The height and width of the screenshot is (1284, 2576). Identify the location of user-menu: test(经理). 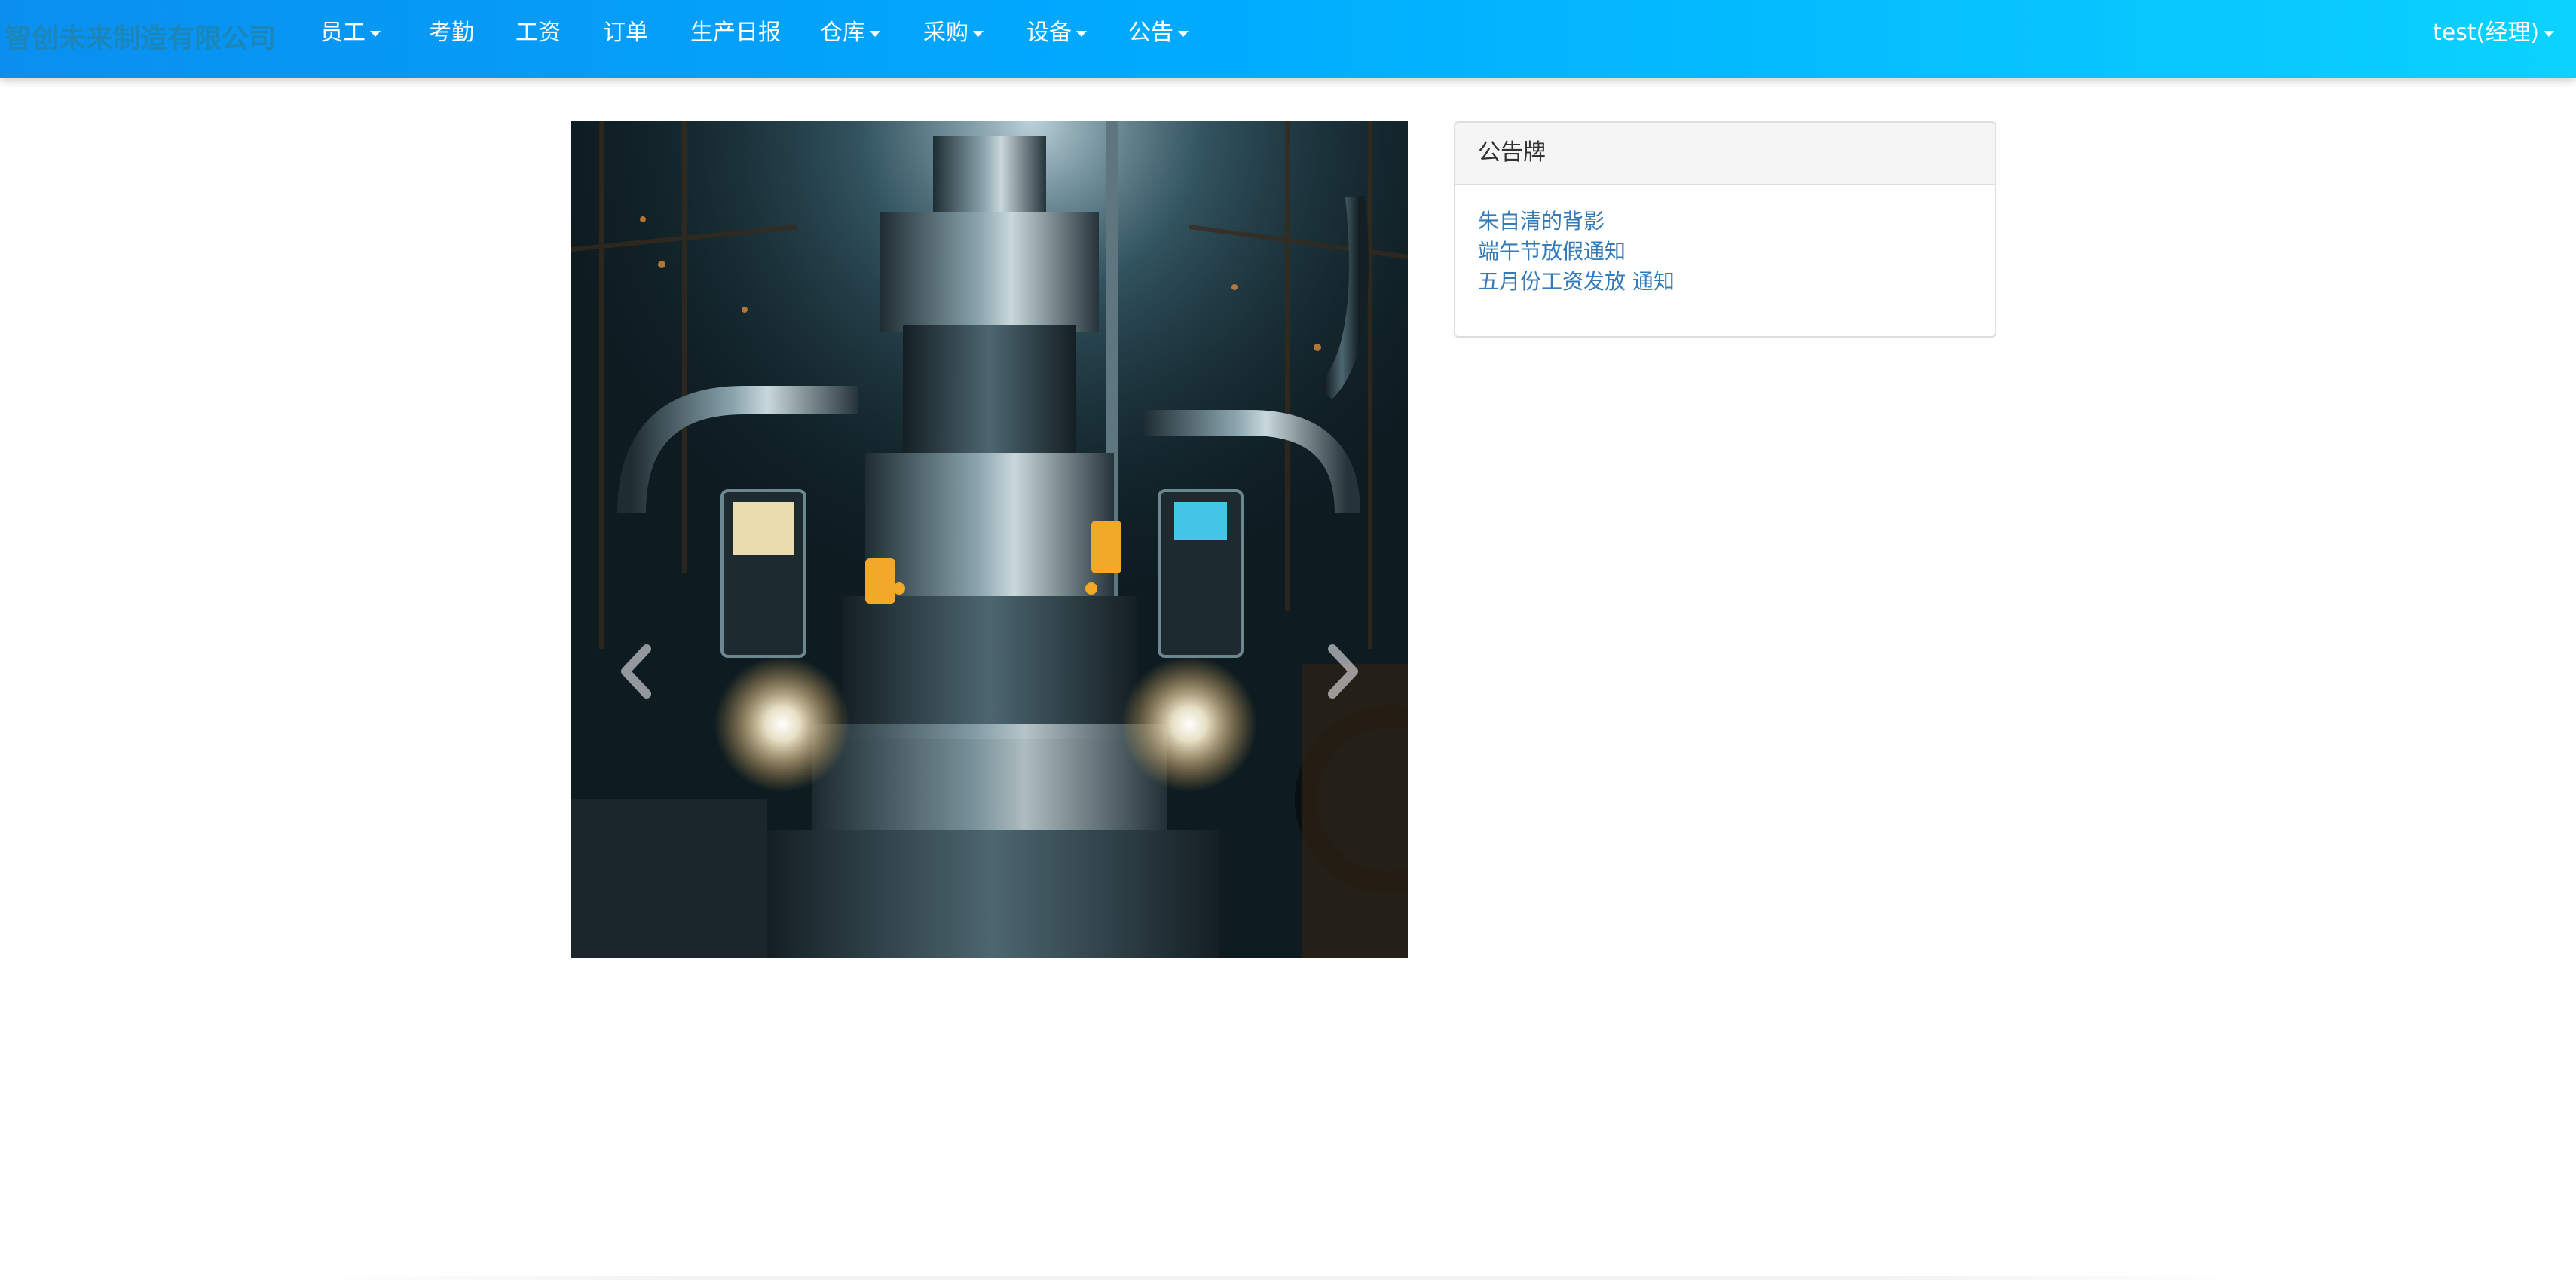
(2494, 33).